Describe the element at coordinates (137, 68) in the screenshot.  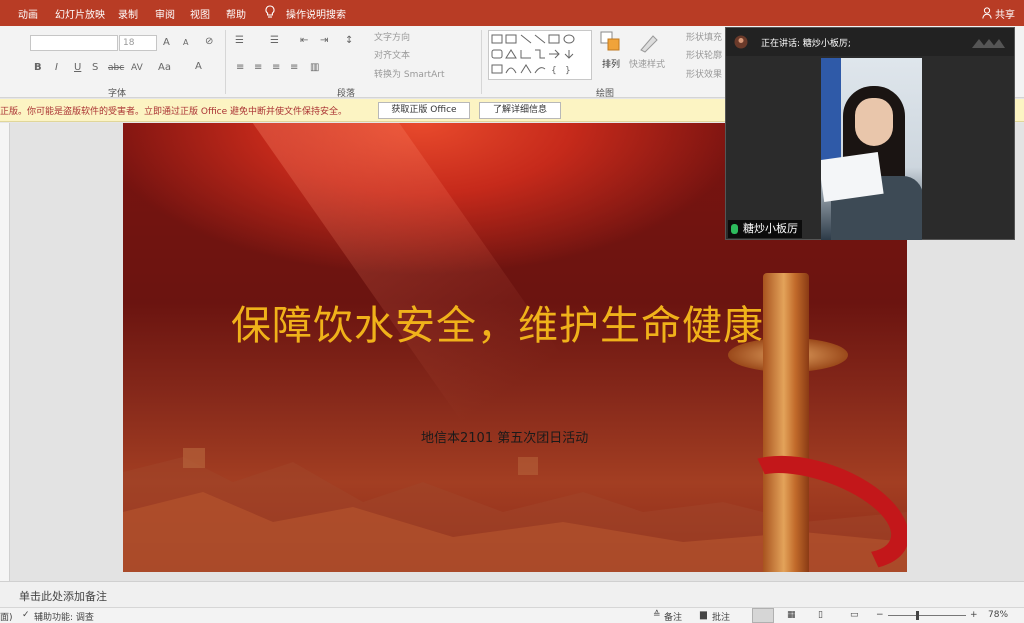
I see `char-spacing-button: AV` at that location.